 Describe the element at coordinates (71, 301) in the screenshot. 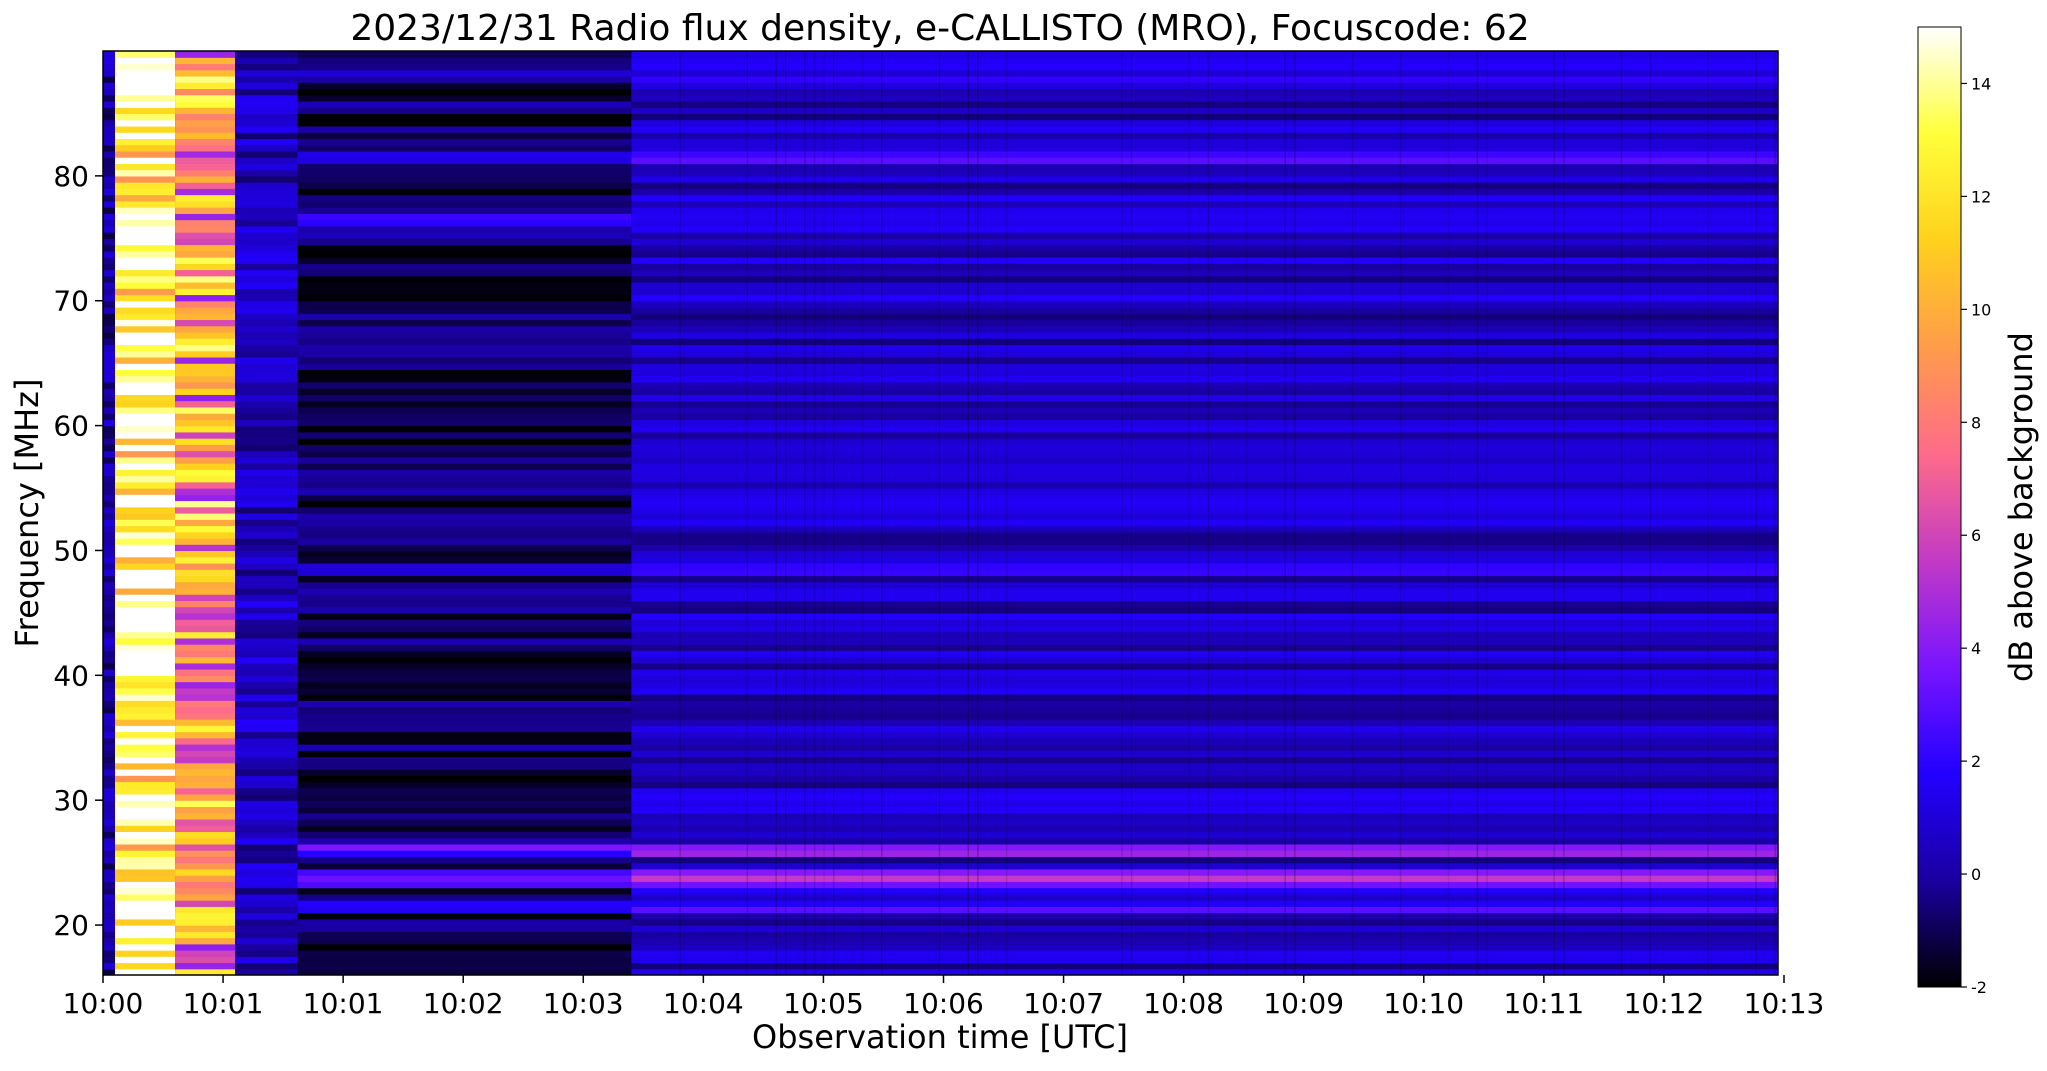

I see `y-tick-label: 70` at that location.